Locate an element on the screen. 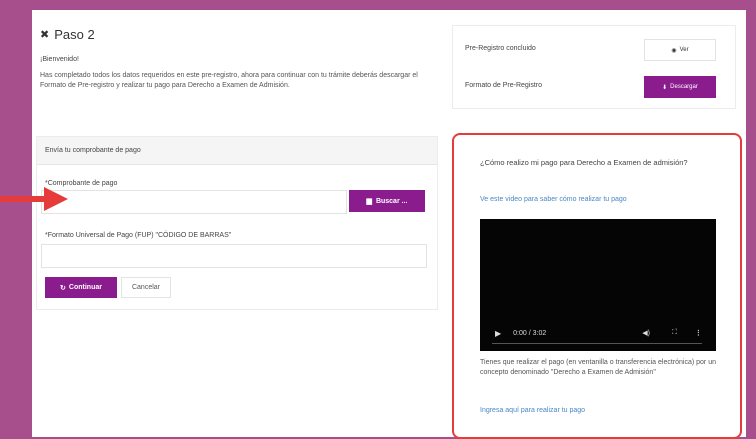 The width and height of the screenshot is (756, 439). payment-link: Ingresa aquí para realizar tu pago is located at coordinates (532, 410).